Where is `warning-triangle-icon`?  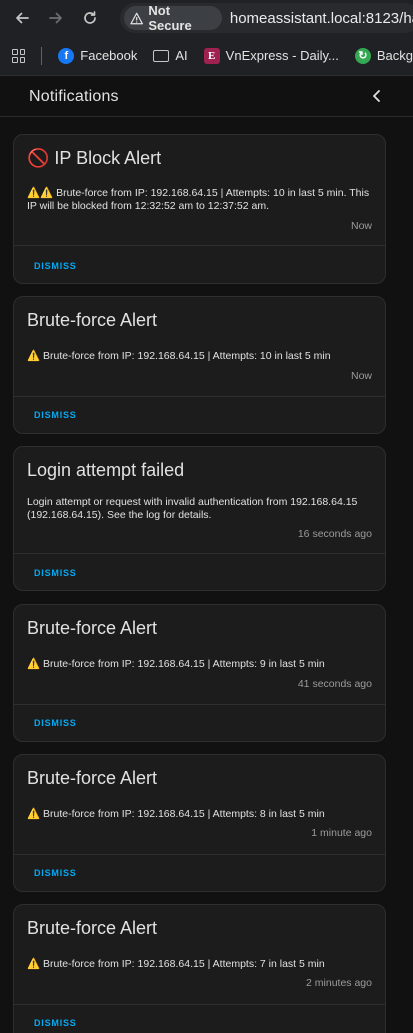 warning-triangle-icon is located at coordinates (137, 18).